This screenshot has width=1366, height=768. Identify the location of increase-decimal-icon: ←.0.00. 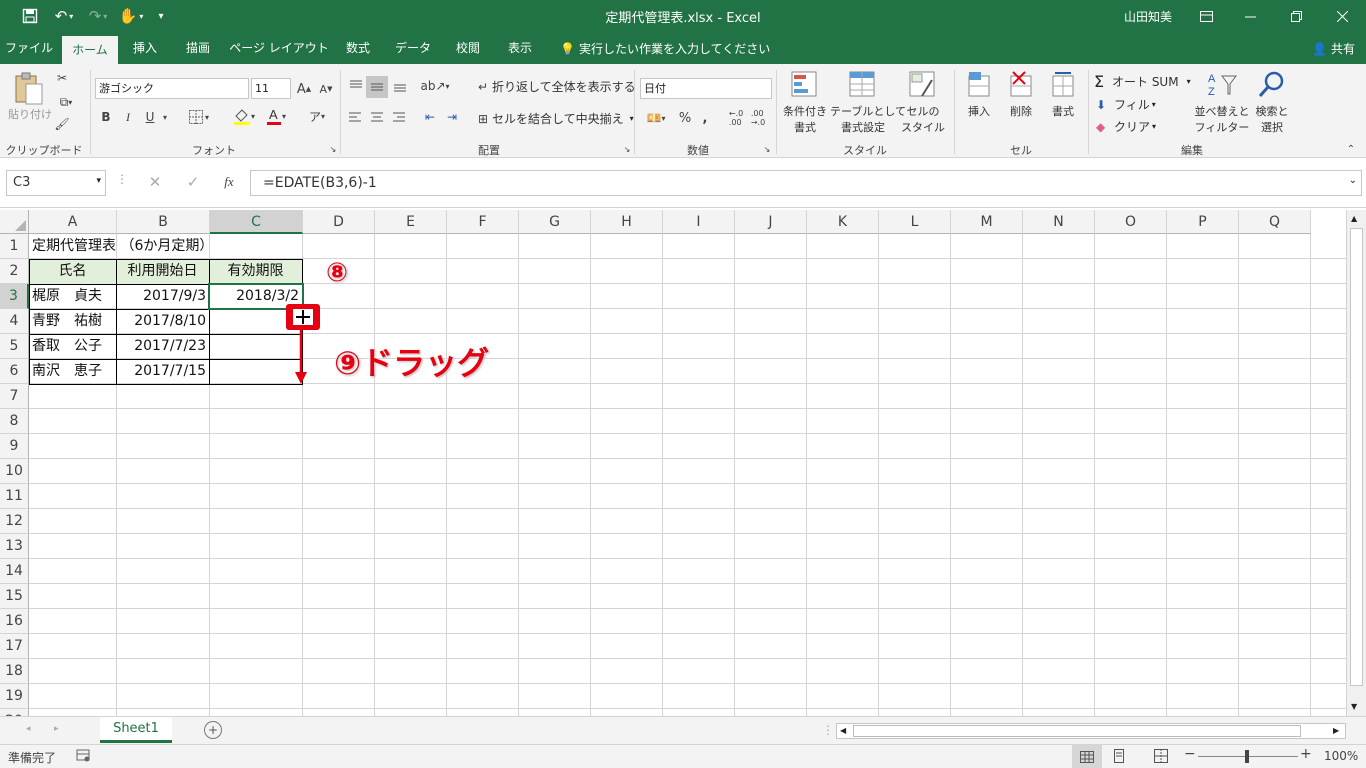
(736, 118).